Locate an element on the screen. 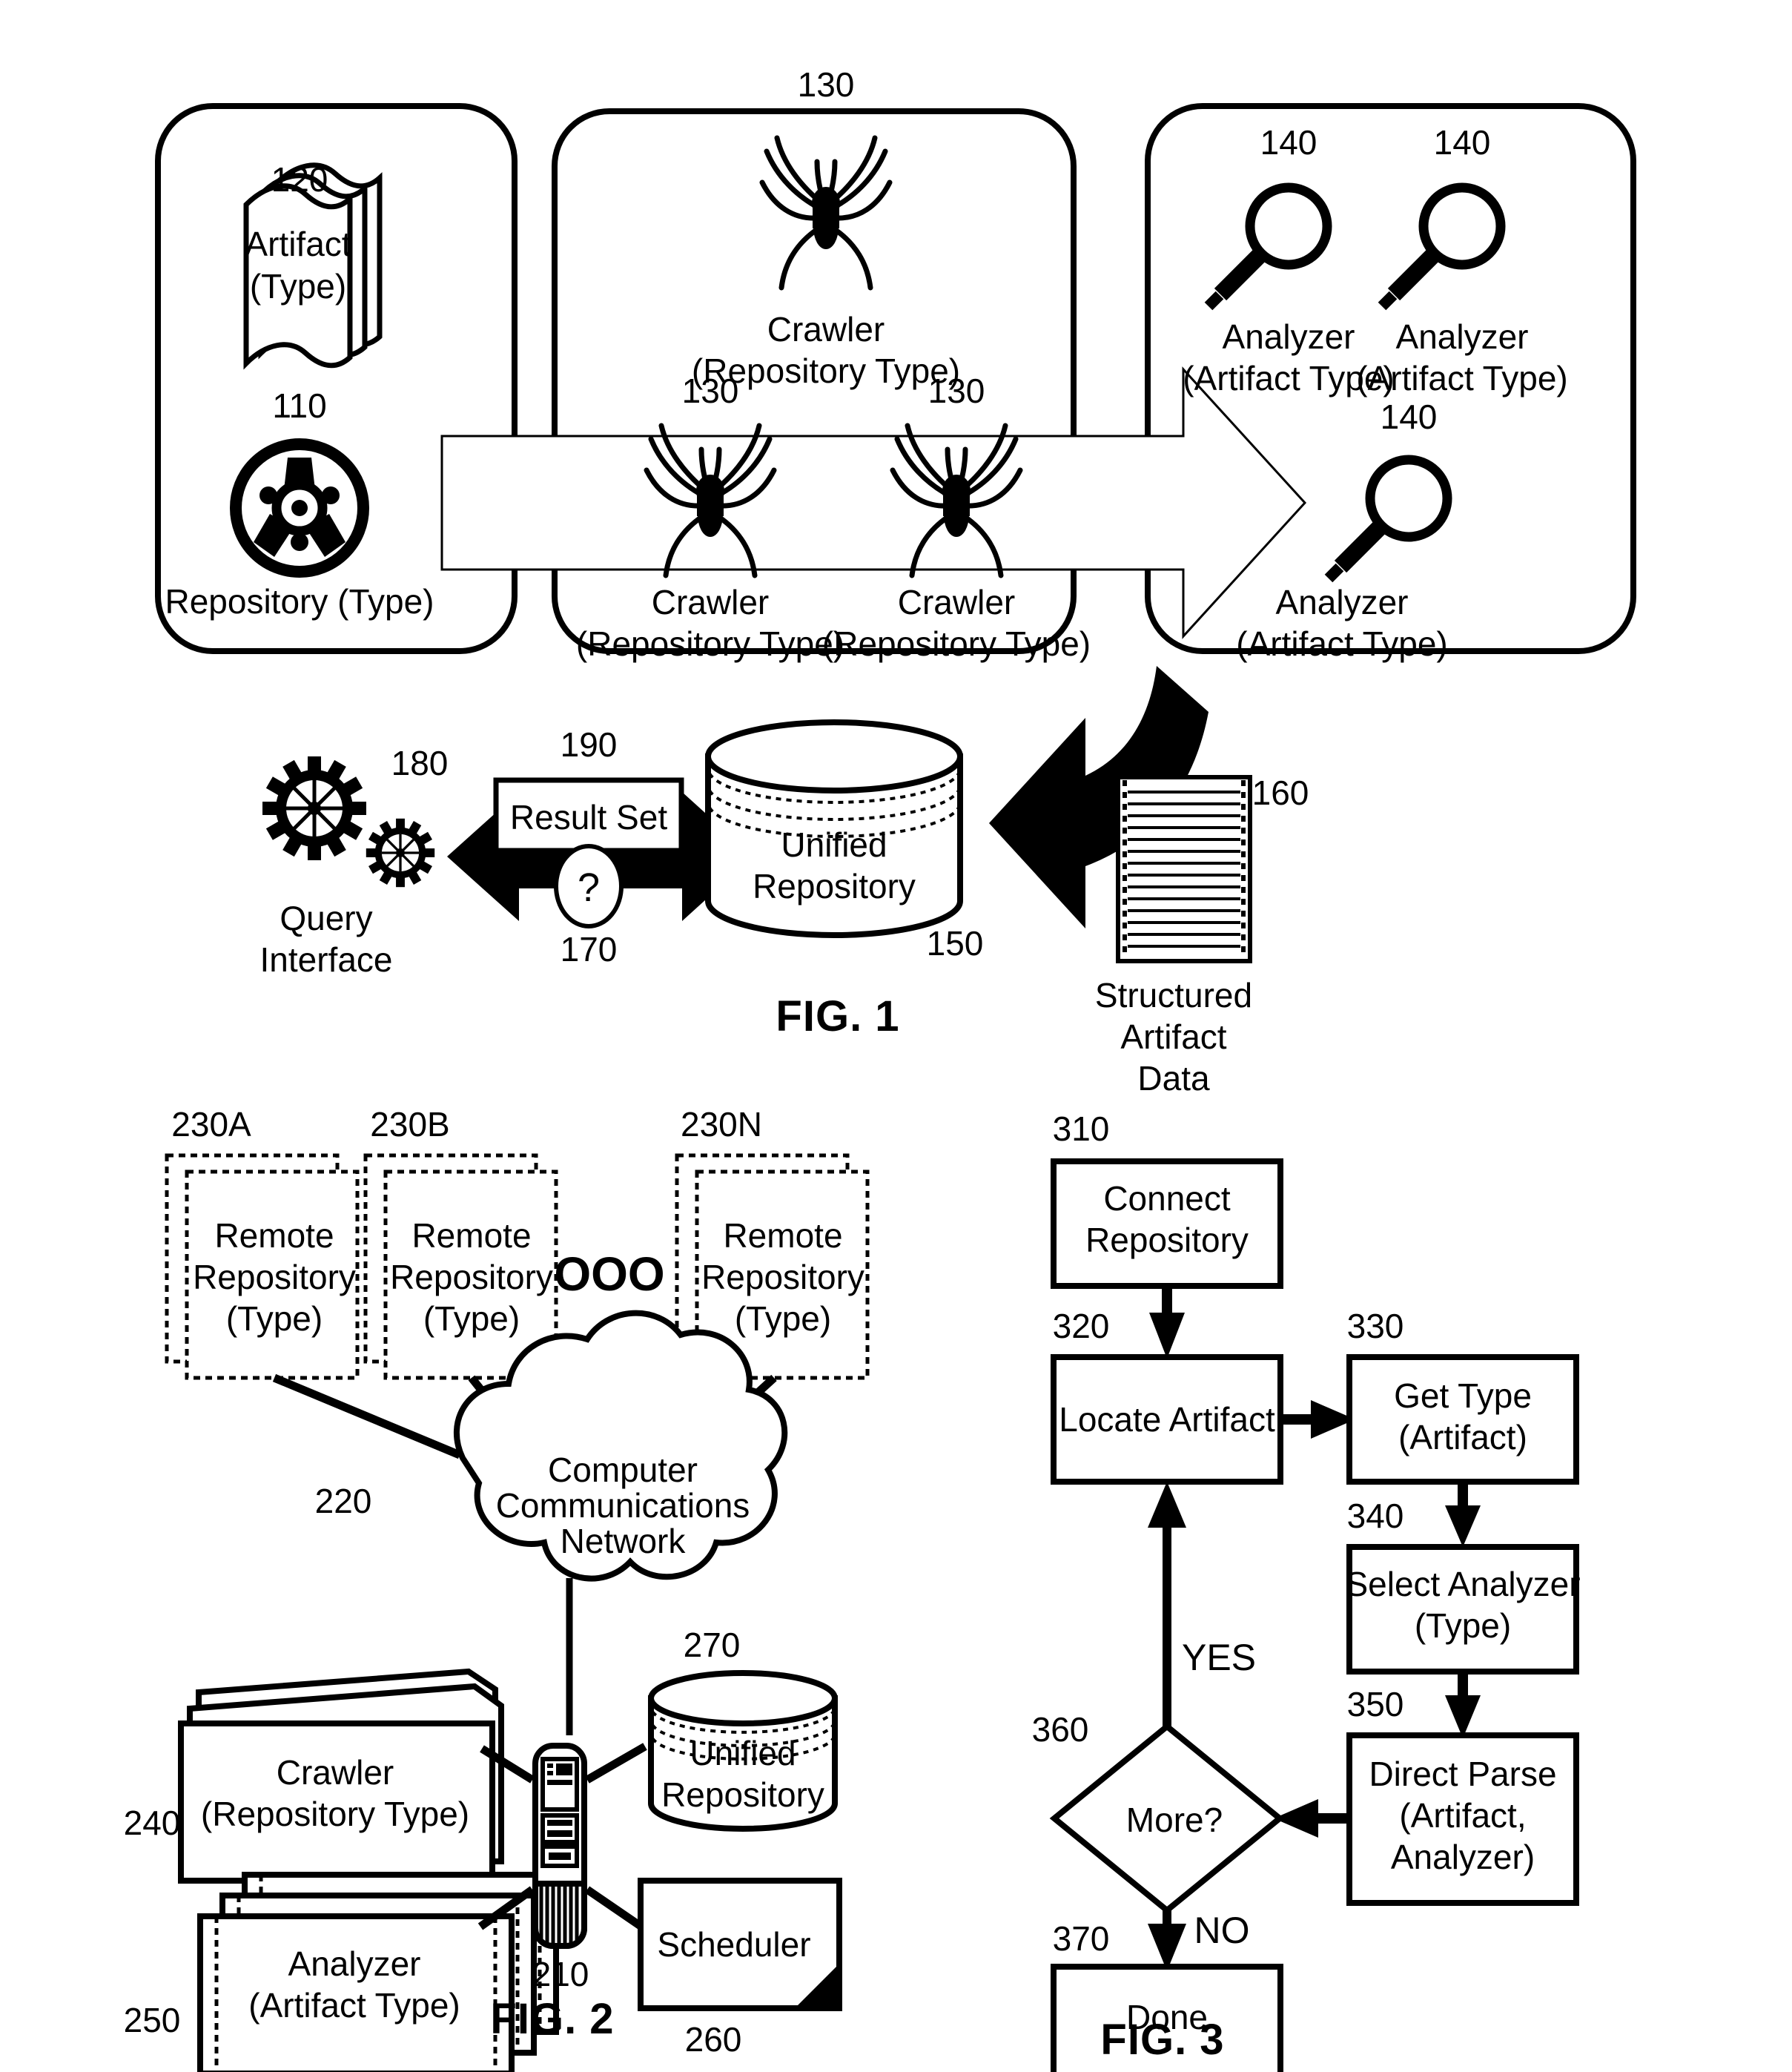 The width and height of the screenshot is (1792, 2072). fig3-step-330-line1: Get Type is located at coordinates (1463, 1395).